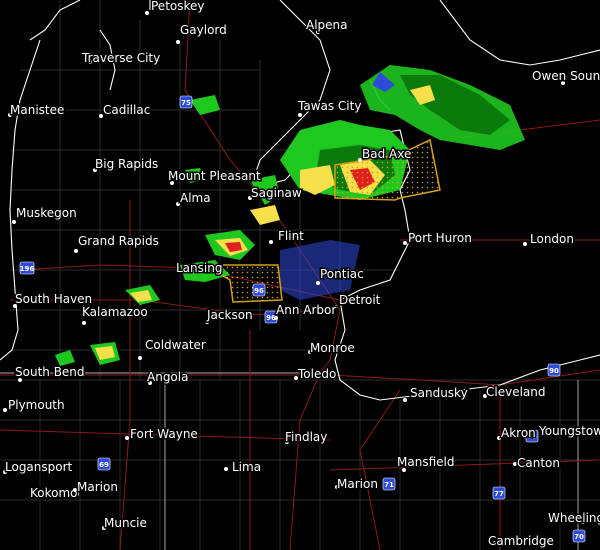 The height and width of the screenshot is (550, 600). I want to click on interstate-96-shield-lansing: 96, so click(259, 290).